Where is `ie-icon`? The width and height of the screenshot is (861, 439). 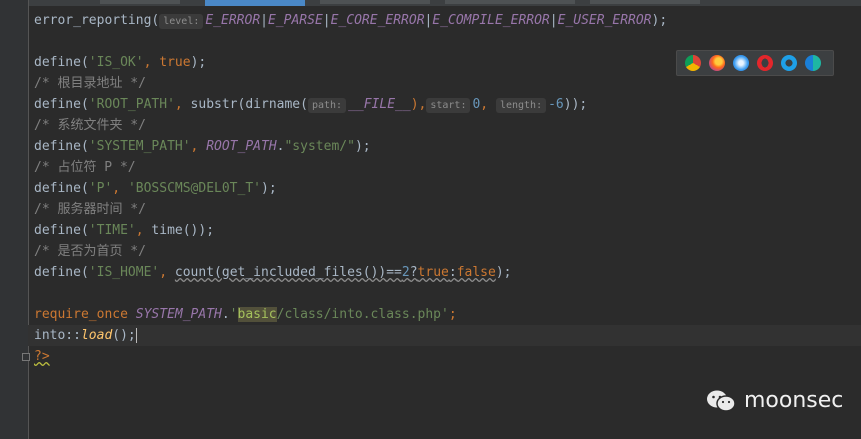 ie-icon is located at coordinates (789, 63).